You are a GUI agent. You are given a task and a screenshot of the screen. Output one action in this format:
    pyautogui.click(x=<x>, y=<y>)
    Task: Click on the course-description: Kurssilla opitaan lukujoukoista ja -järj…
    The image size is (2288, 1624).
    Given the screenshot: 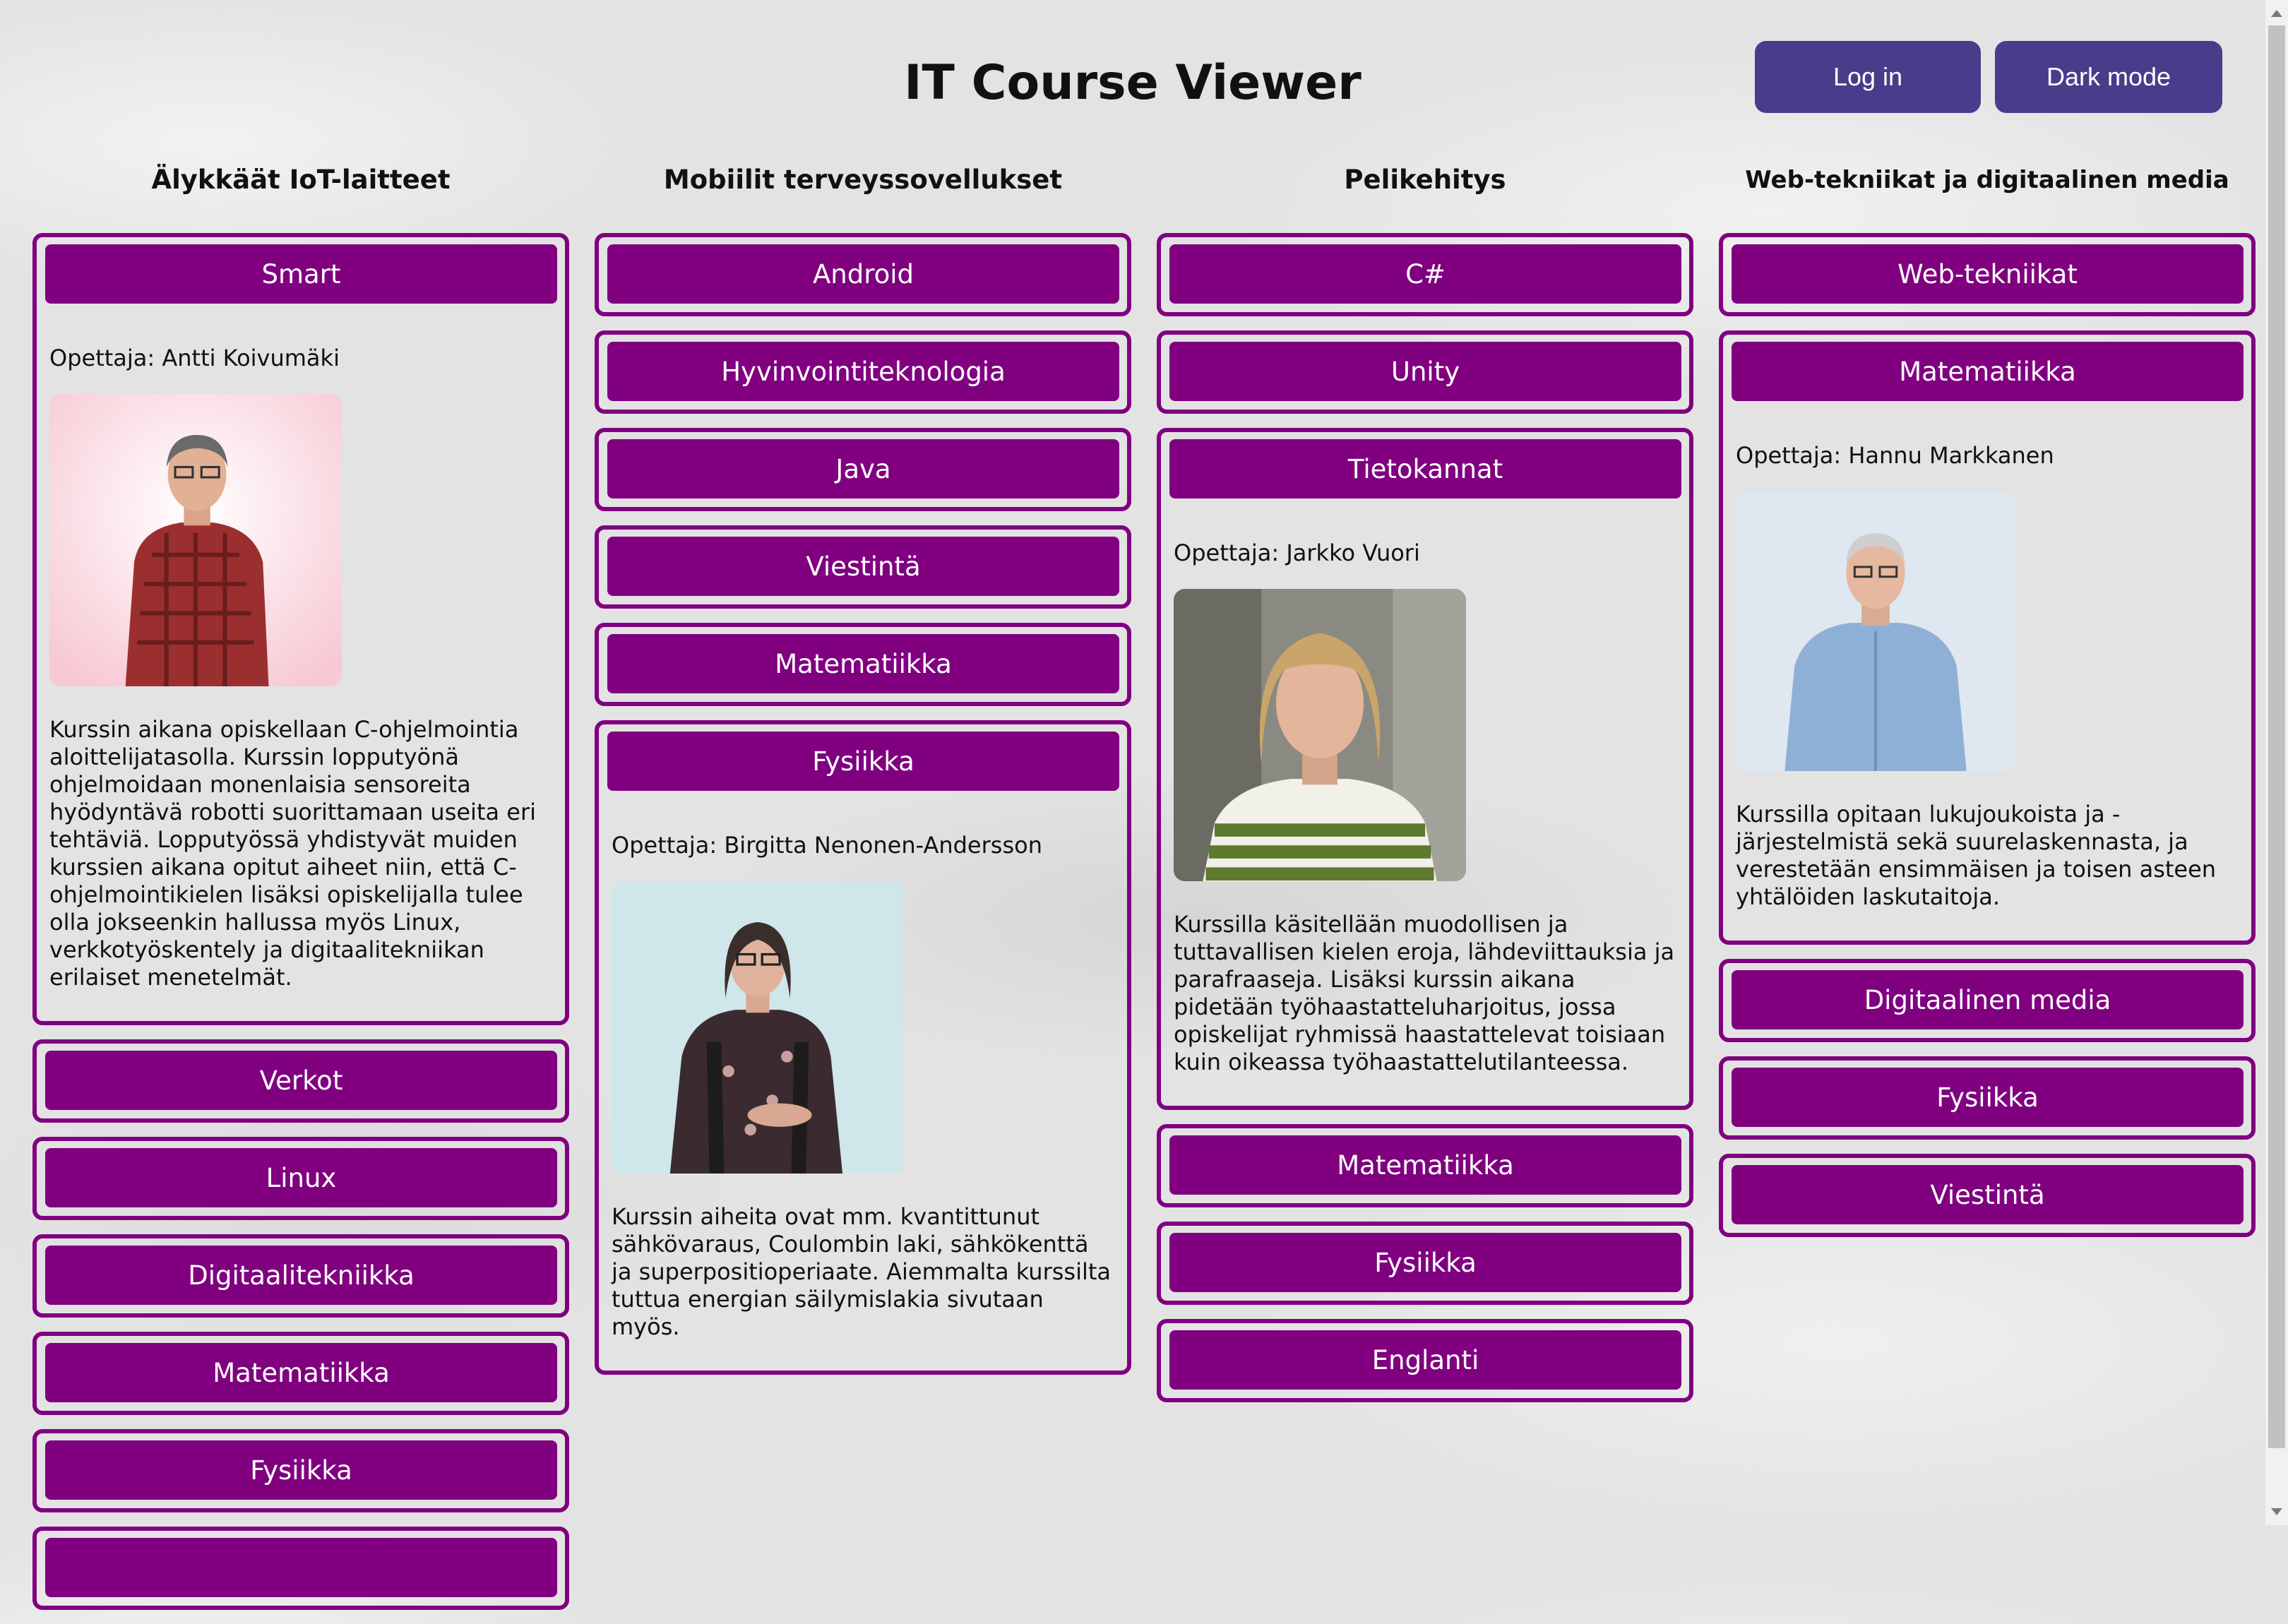 What is the action you would take?
    pyautogui.click(x=1976, y=855)
    